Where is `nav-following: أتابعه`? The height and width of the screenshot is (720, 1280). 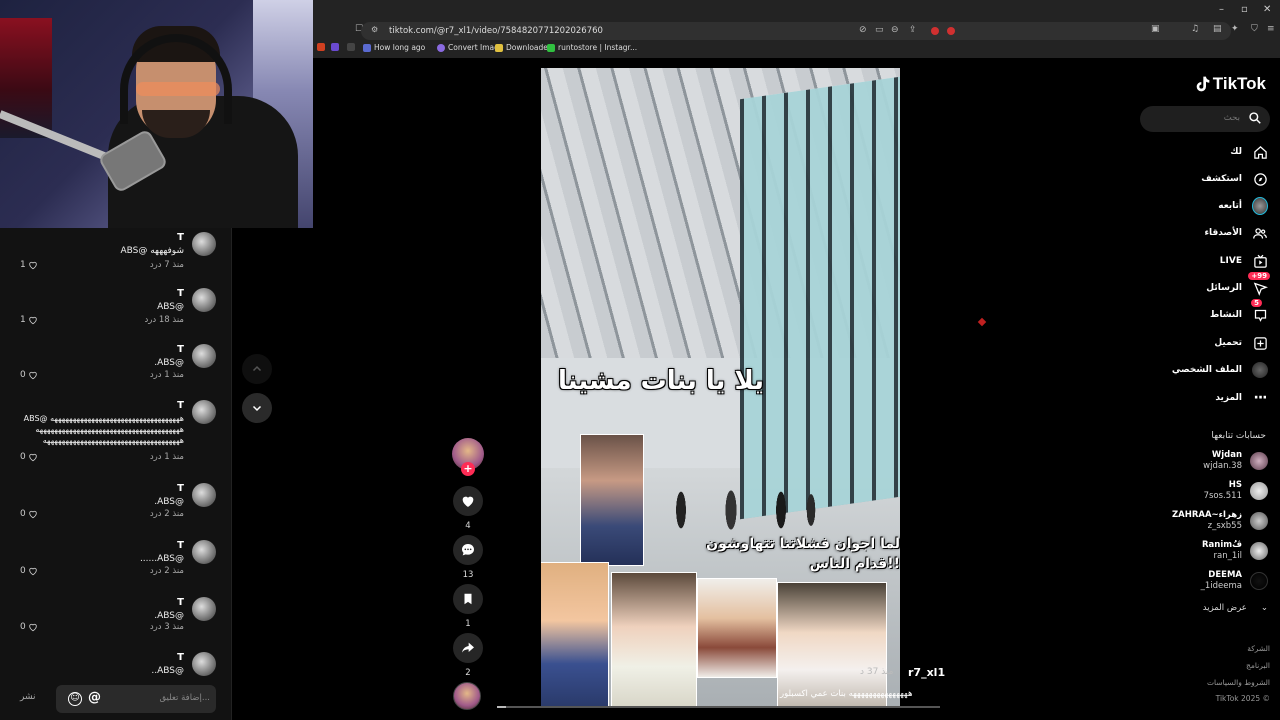 nav-following: أتابعه is located at coordinates (1243, 206).